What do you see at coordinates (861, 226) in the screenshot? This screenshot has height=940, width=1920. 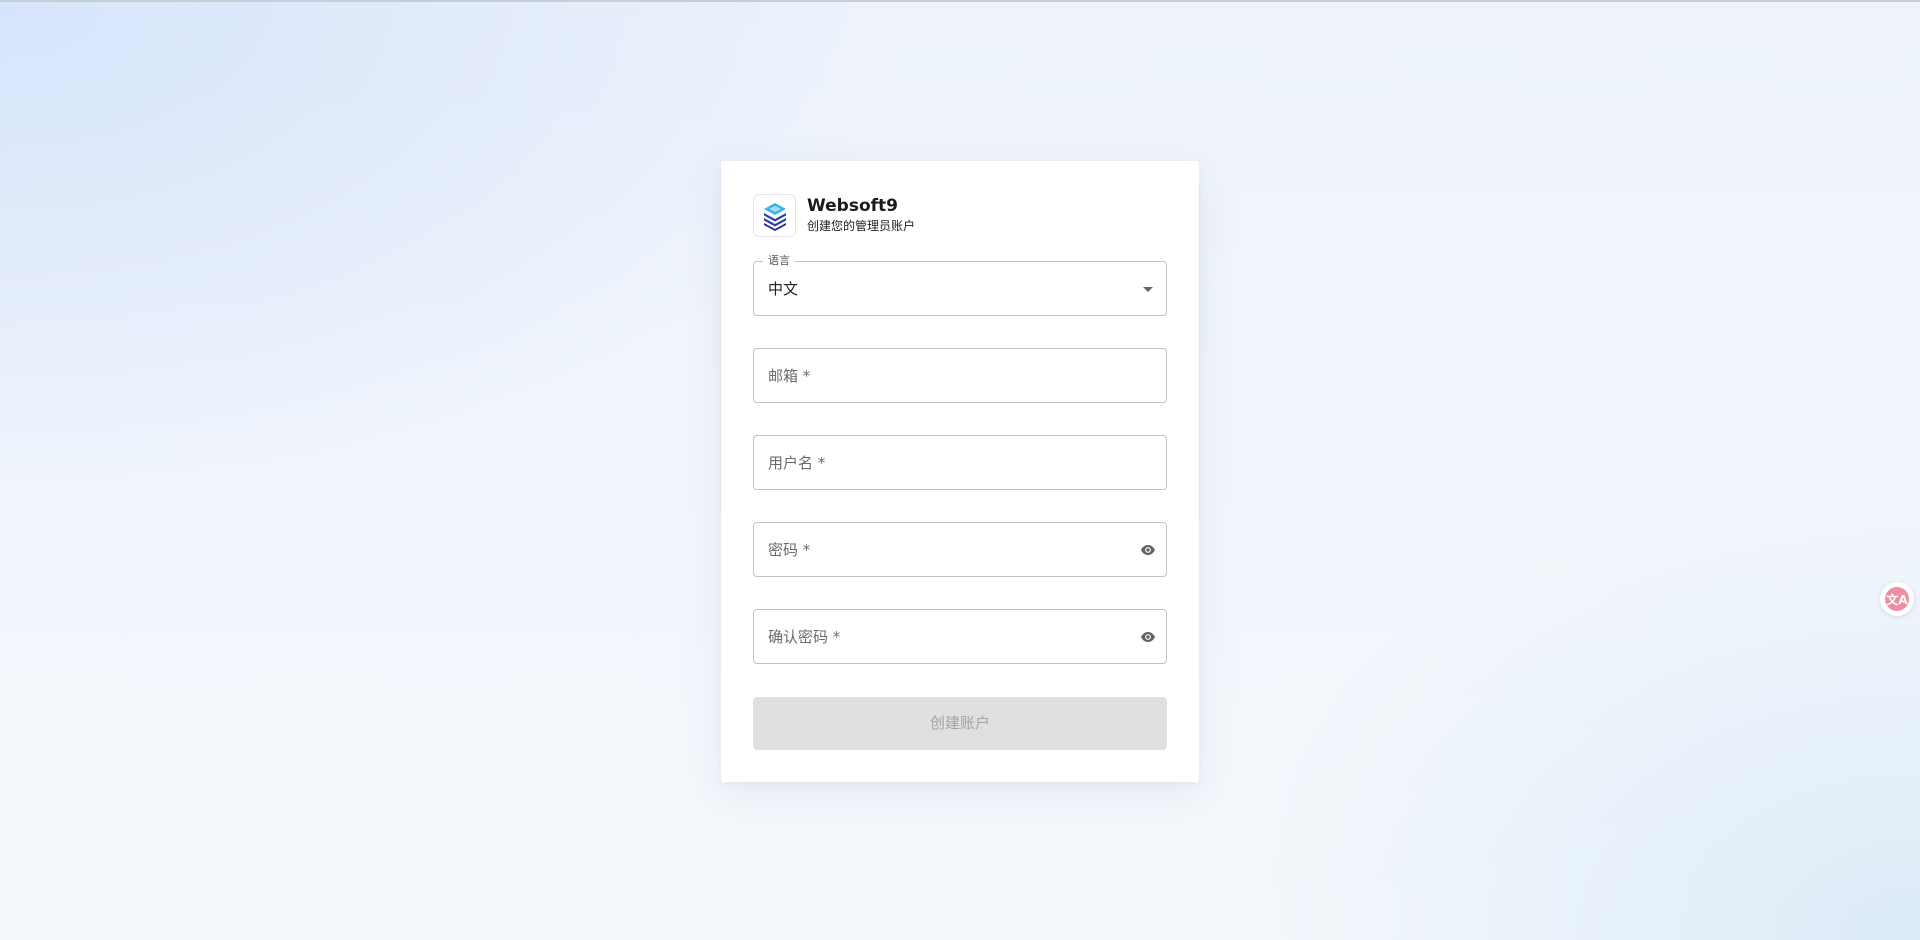 I see `page-subtitle: 创建您的管理员账户` at bounding box center [861, 226].